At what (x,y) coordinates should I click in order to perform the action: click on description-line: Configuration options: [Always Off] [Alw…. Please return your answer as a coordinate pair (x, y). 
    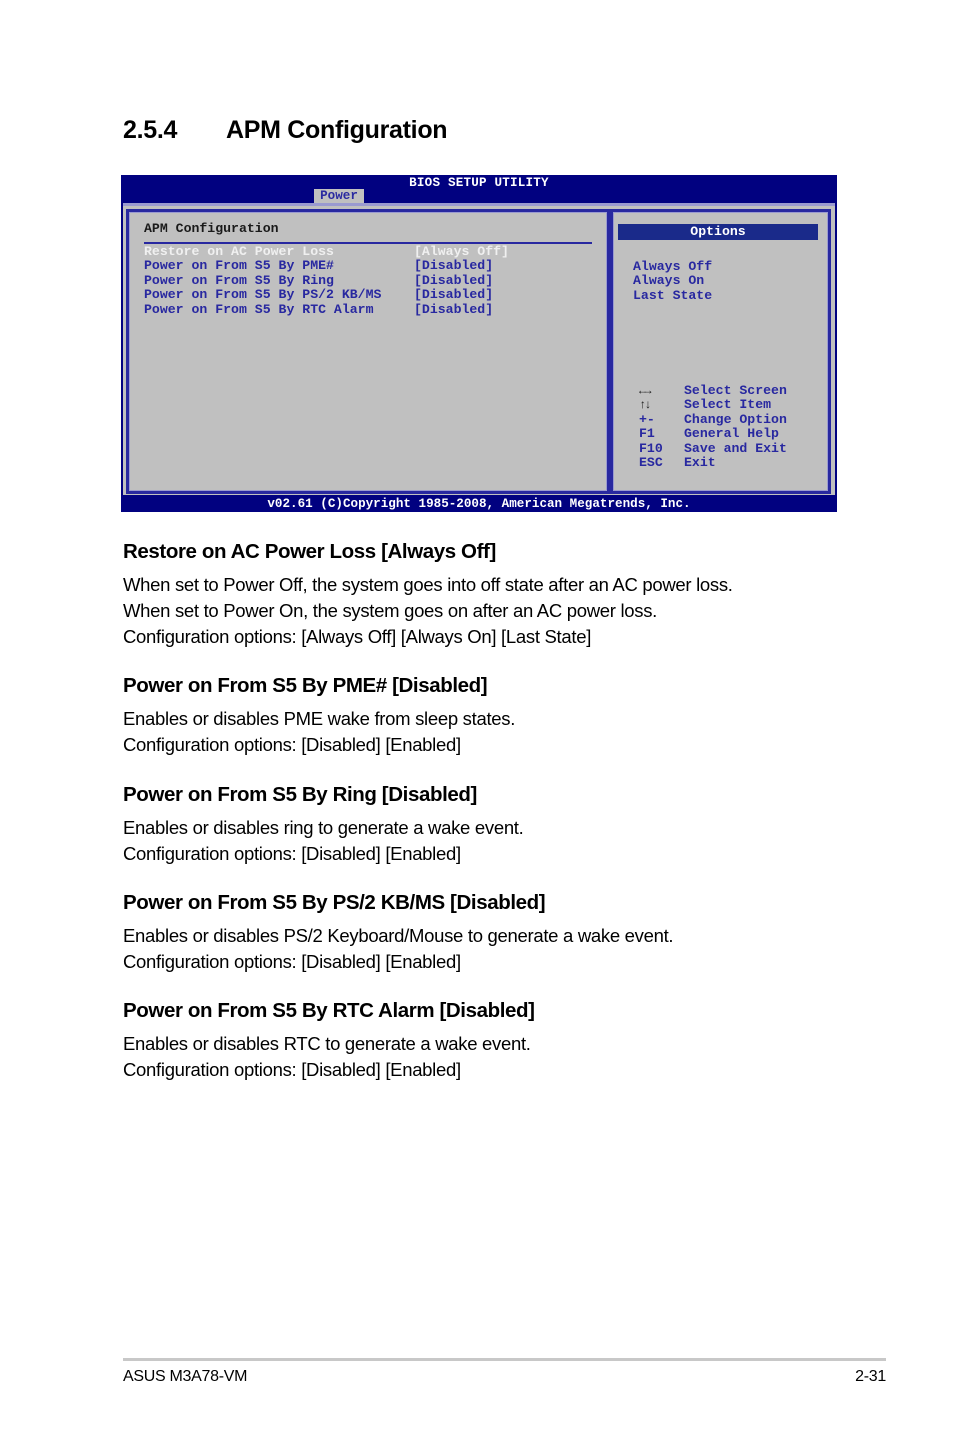
    Looking at the image, I should click on (357, 636).